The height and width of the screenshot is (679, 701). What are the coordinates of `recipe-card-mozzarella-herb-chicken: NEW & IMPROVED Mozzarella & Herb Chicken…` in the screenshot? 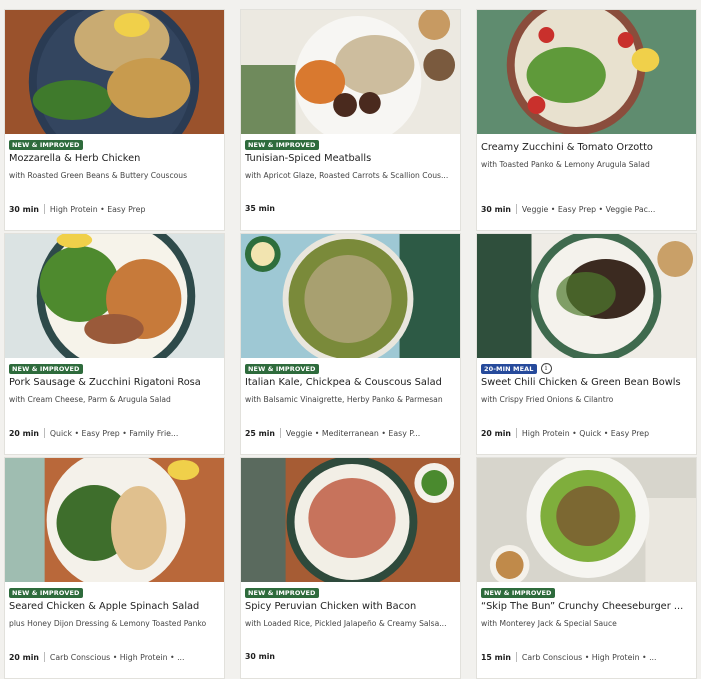 It's located at (114, 120).